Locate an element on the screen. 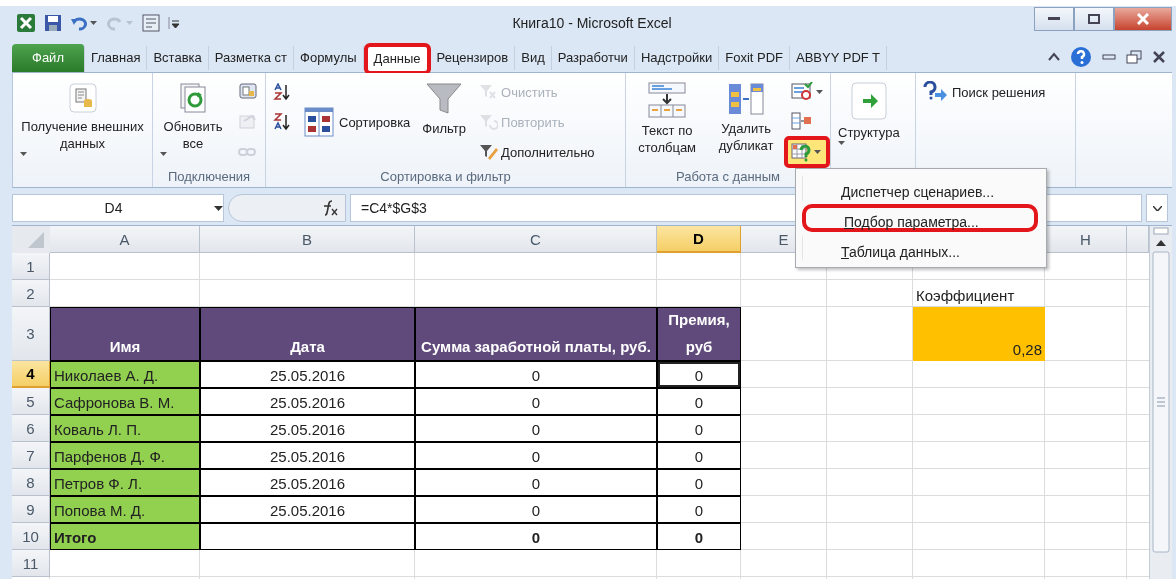 This screenshot has height=579, width=1176. ribbon-button: Фильтр is located at coordinates (444, 109).